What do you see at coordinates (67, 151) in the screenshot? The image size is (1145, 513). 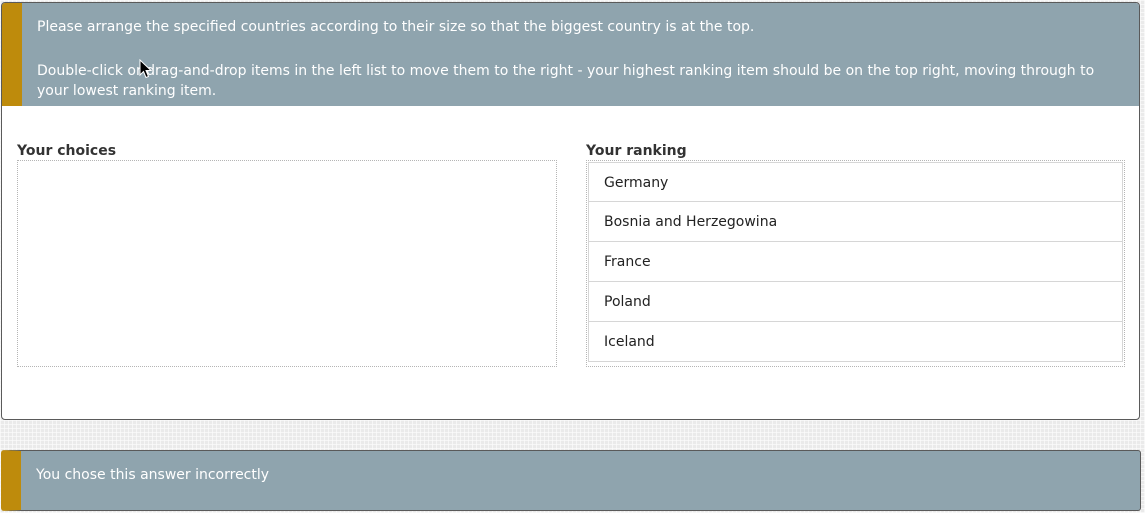 I see `choices-label: Your choices` at bounding box center [67, 151].